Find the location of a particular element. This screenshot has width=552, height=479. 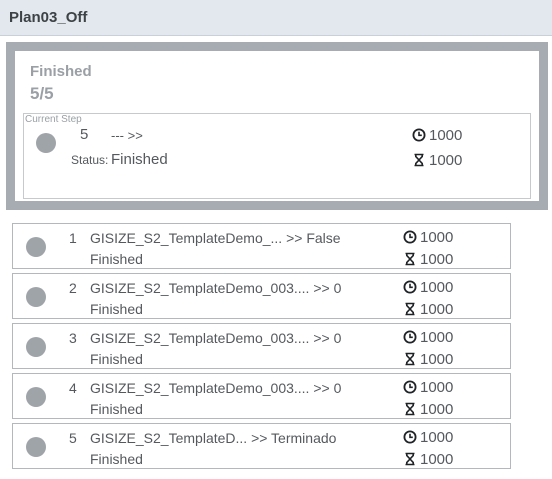

current-step-number: 5 is located at coordinates (84, 134).